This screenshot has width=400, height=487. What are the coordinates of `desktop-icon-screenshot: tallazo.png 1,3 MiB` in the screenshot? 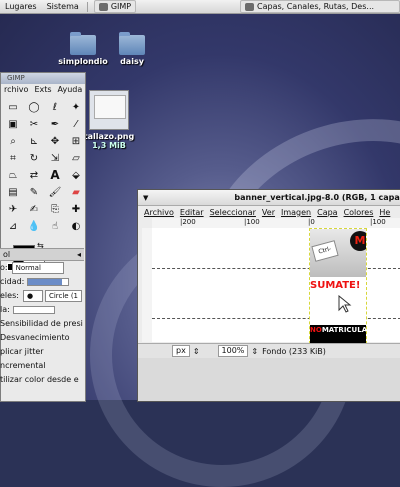 It's located at (109, 120).